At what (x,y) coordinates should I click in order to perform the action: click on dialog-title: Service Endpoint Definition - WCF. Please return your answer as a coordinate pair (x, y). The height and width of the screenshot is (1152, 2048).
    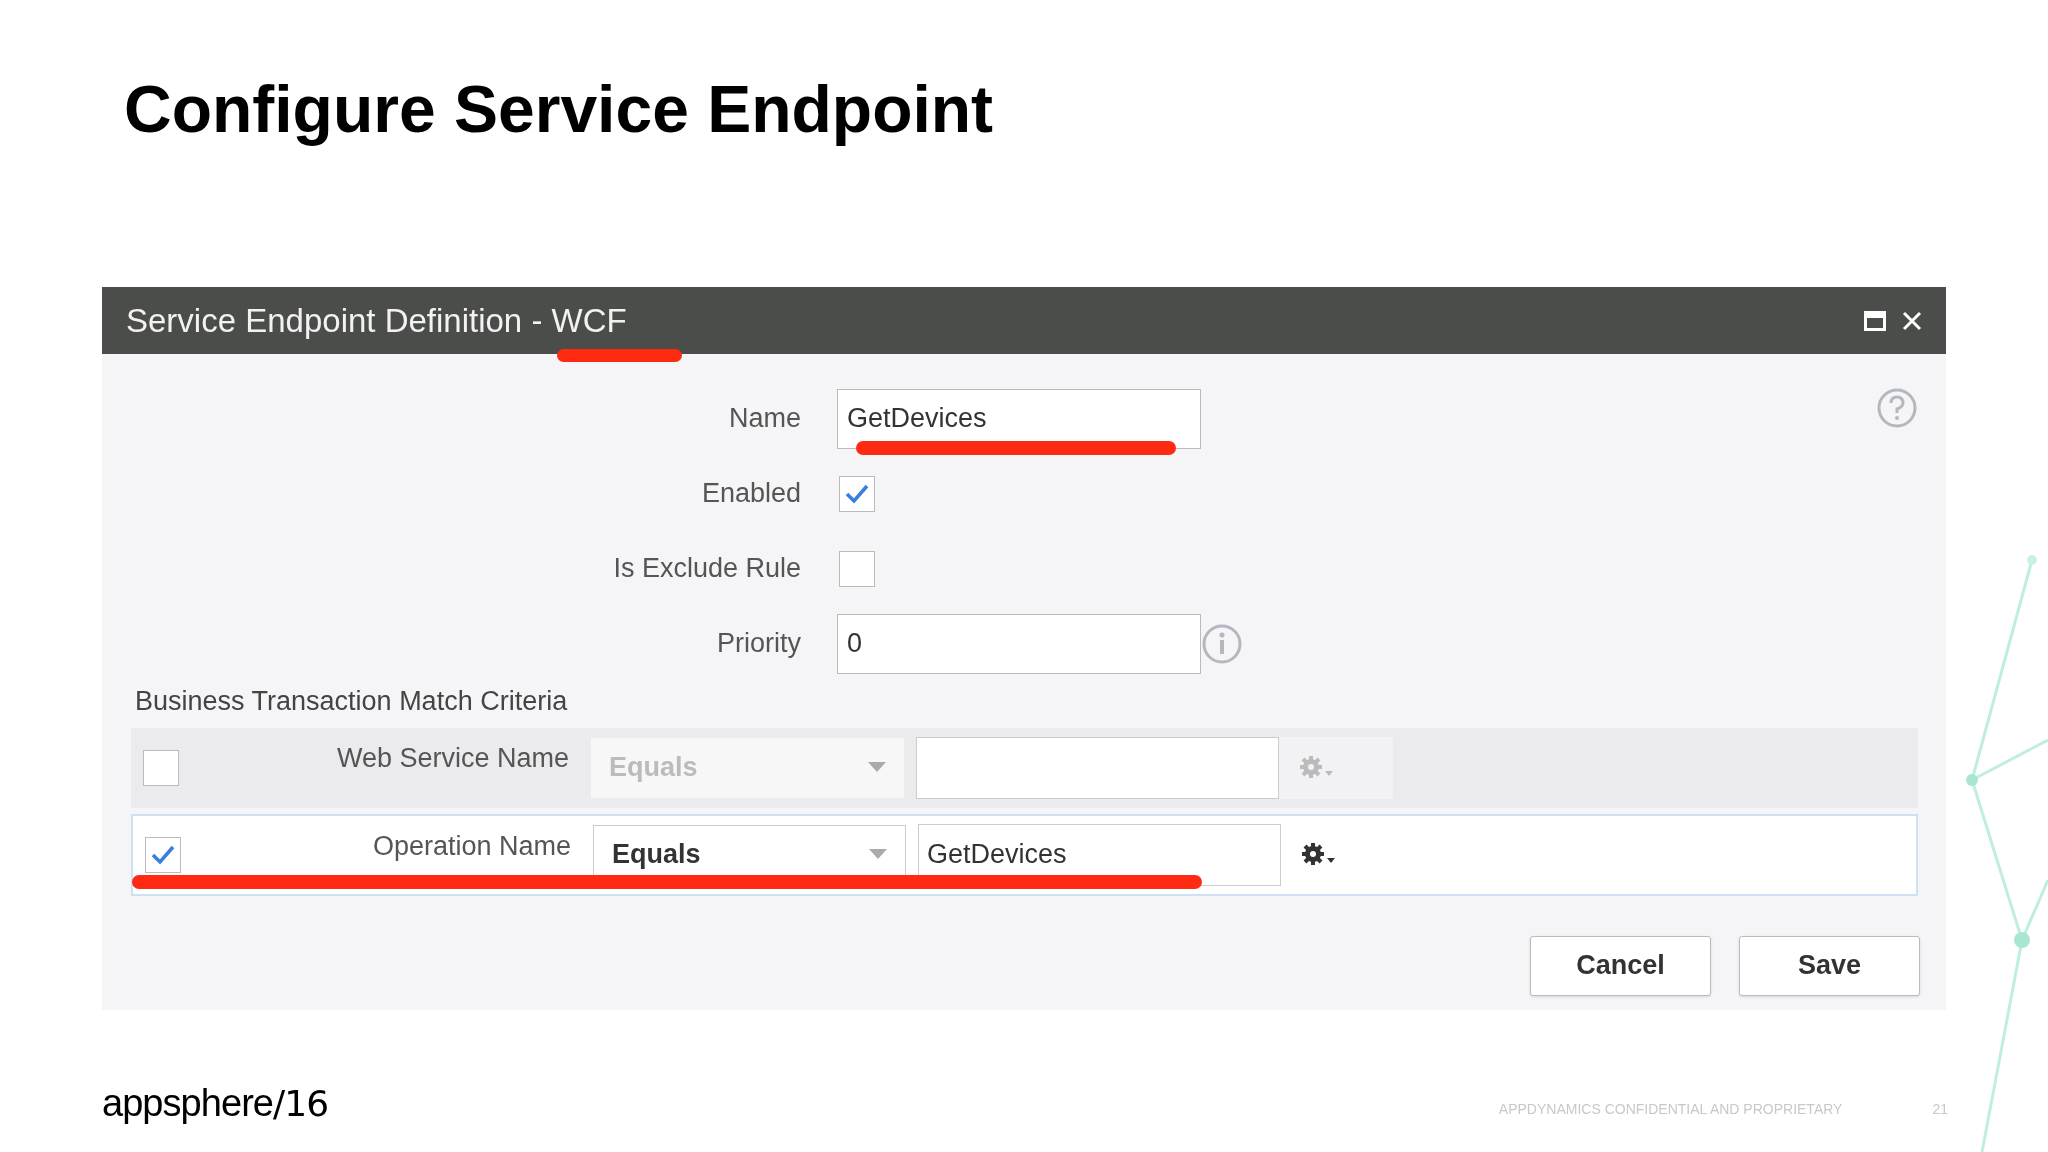
    Looking at the image, I should click on (376, 320).